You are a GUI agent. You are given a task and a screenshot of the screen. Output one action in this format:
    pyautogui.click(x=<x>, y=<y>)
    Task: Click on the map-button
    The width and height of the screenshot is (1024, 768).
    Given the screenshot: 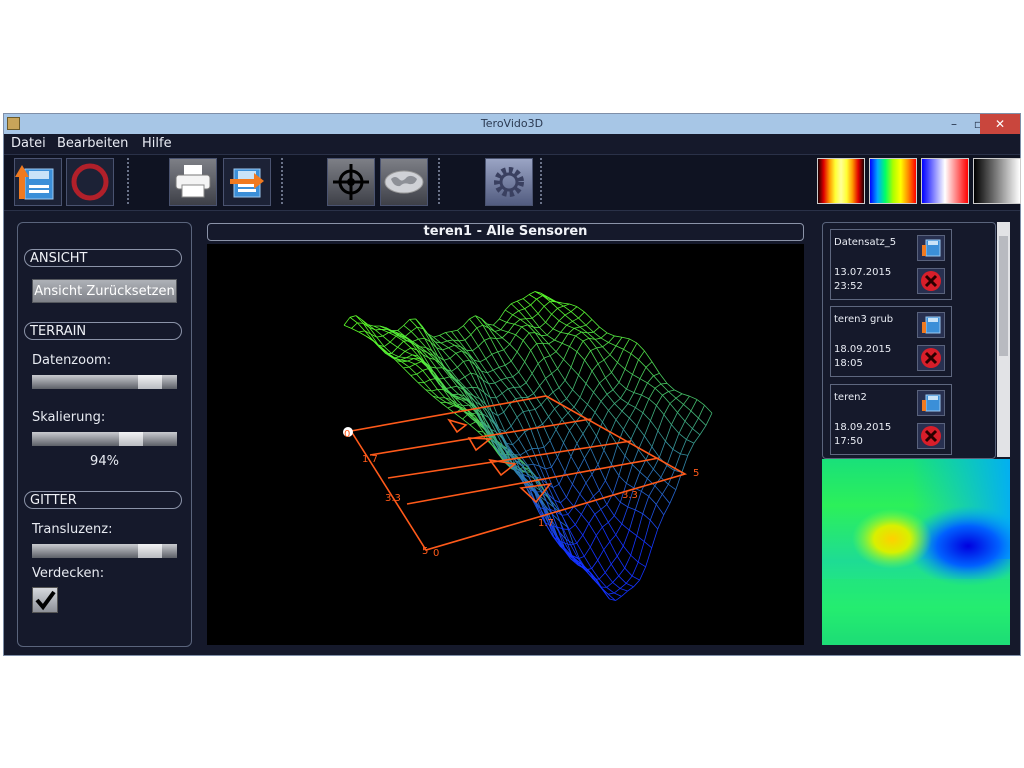 What is the action you would take?
    pyautogui.click(x=404, y=182)
    